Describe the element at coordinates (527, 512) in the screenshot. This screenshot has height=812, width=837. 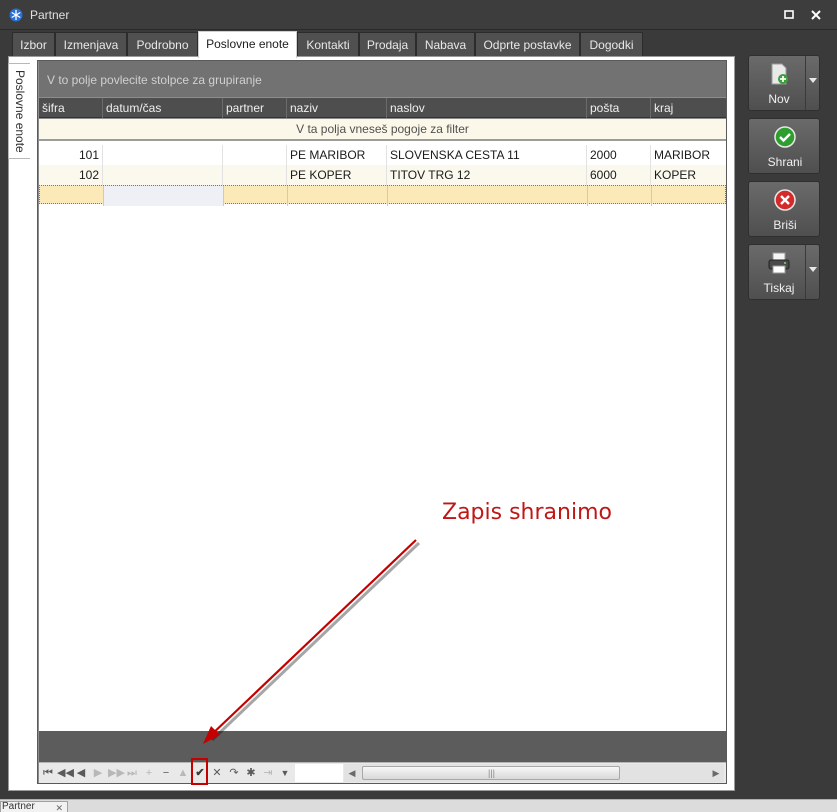
I see `annotation-text: Zapis shranimo` at that location.